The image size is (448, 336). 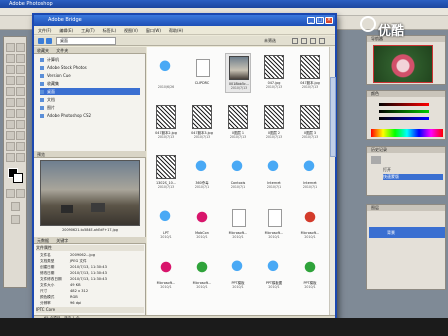 I want to click on fav-item-desktop: 桌面, so click(x=90, y=91).